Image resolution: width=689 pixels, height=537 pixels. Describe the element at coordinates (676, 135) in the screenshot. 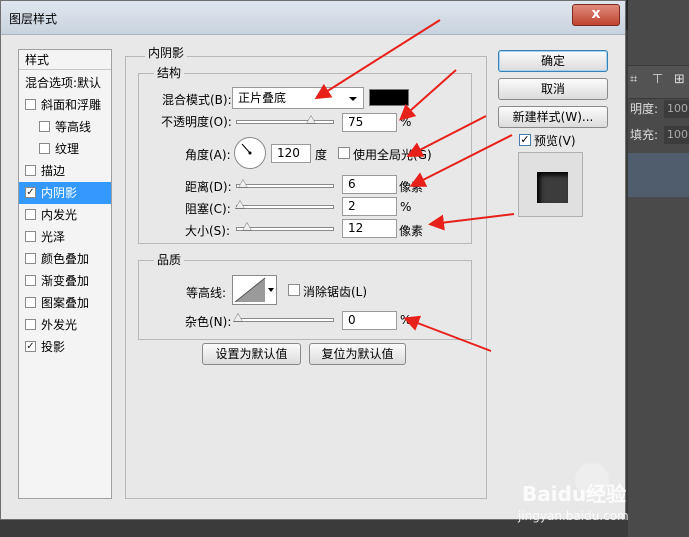

I see `layer-fill-field: 100` at that location.